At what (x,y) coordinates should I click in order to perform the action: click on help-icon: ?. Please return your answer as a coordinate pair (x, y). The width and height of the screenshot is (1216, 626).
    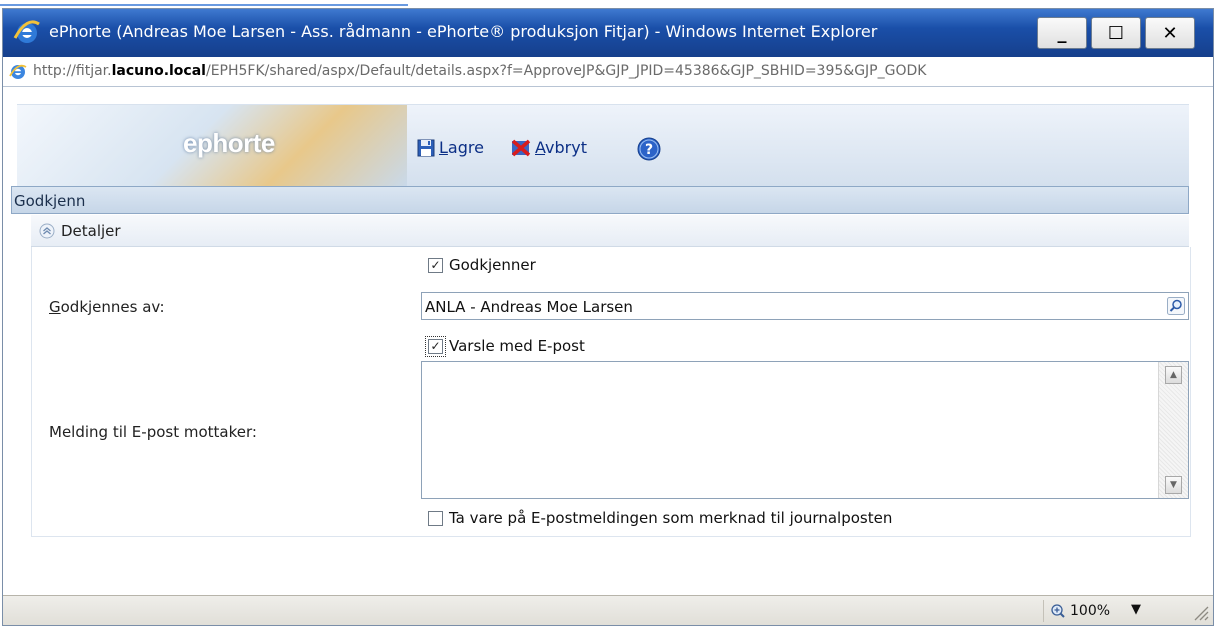
    Looking at the image, I should click on (649, 149).